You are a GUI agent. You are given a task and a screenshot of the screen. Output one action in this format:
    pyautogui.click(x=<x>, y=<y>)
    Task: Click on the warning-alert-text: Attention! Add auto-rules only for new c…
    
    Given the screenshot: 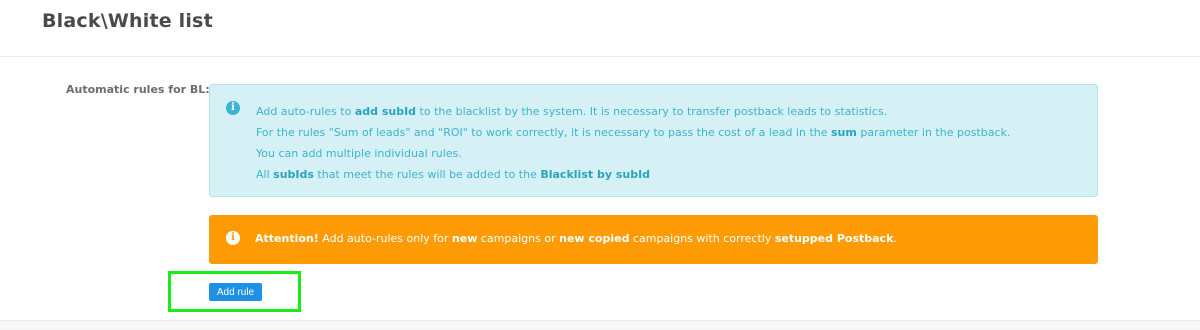 What is the action you would take?
    pyautogui.click(x=576, y=238)
    